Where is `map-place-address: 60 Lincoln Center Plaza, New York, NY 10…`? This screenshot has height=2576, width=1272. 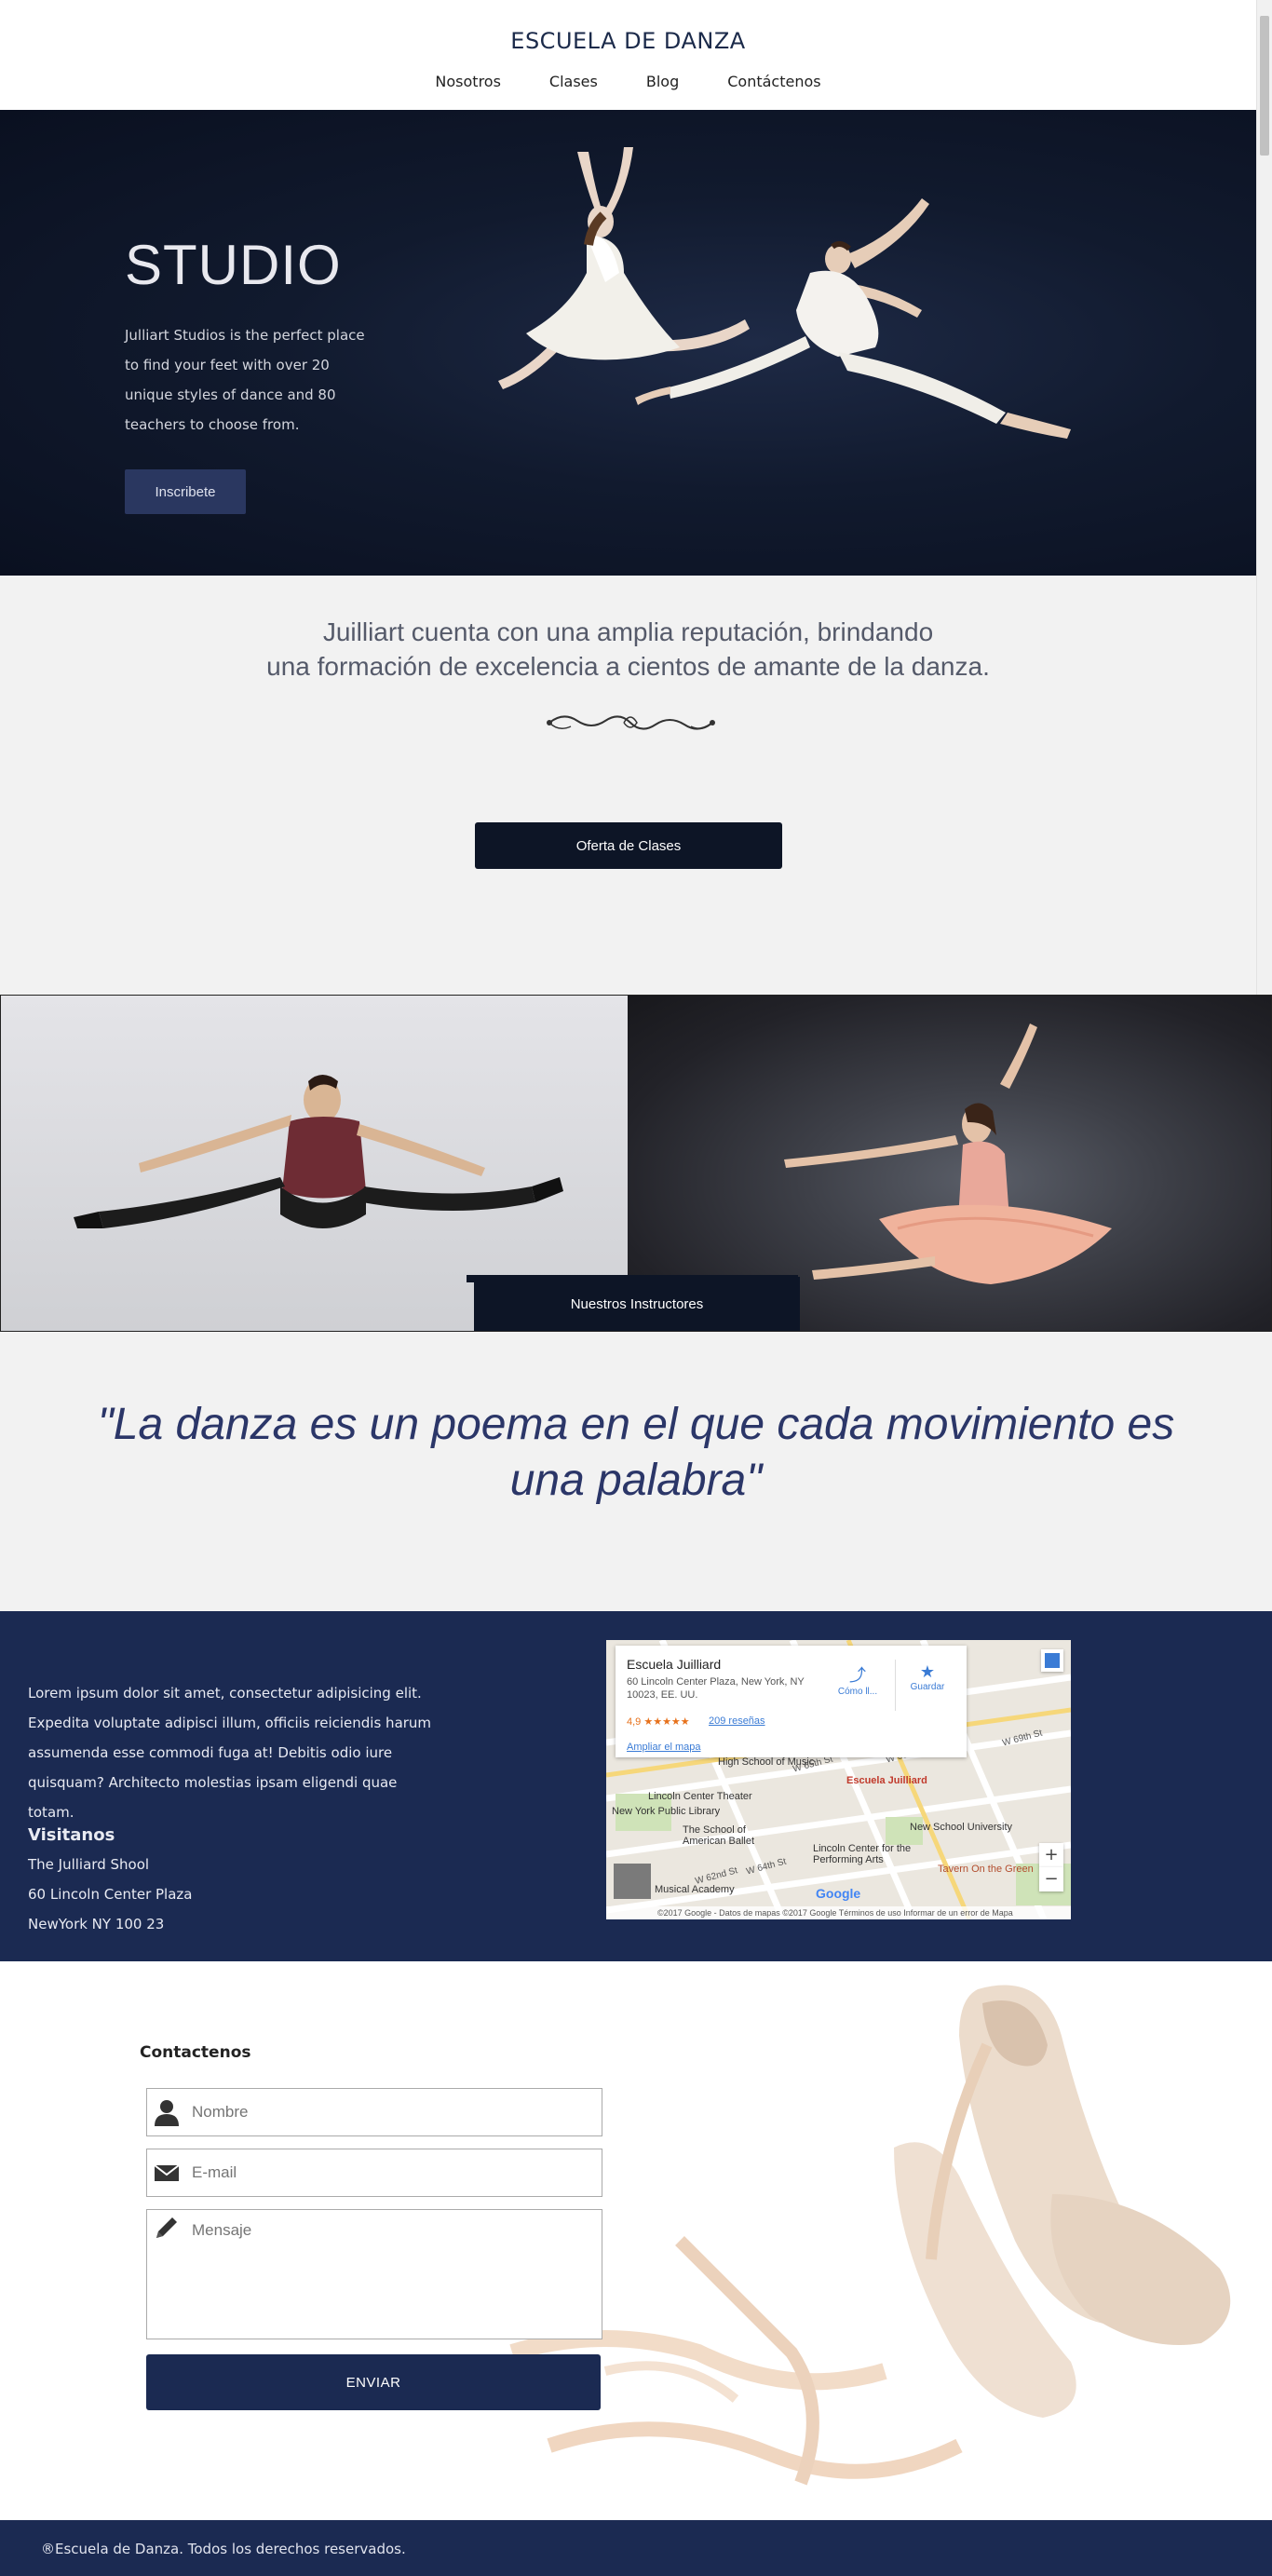
map-place-address: 60 Lincoln Center Plaza, New York, NY 10… is located at coordinates (716, 1688).